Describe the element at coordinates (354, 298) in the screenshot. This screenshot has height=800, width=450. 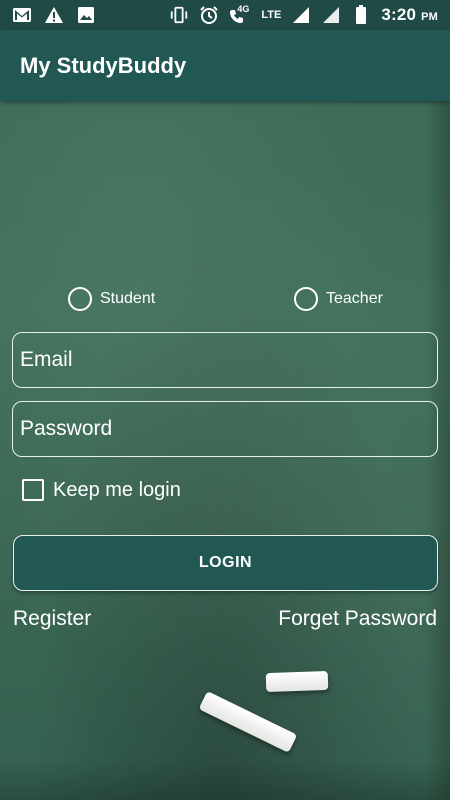
I see `radio-teacher-label: Teacher` at that location.